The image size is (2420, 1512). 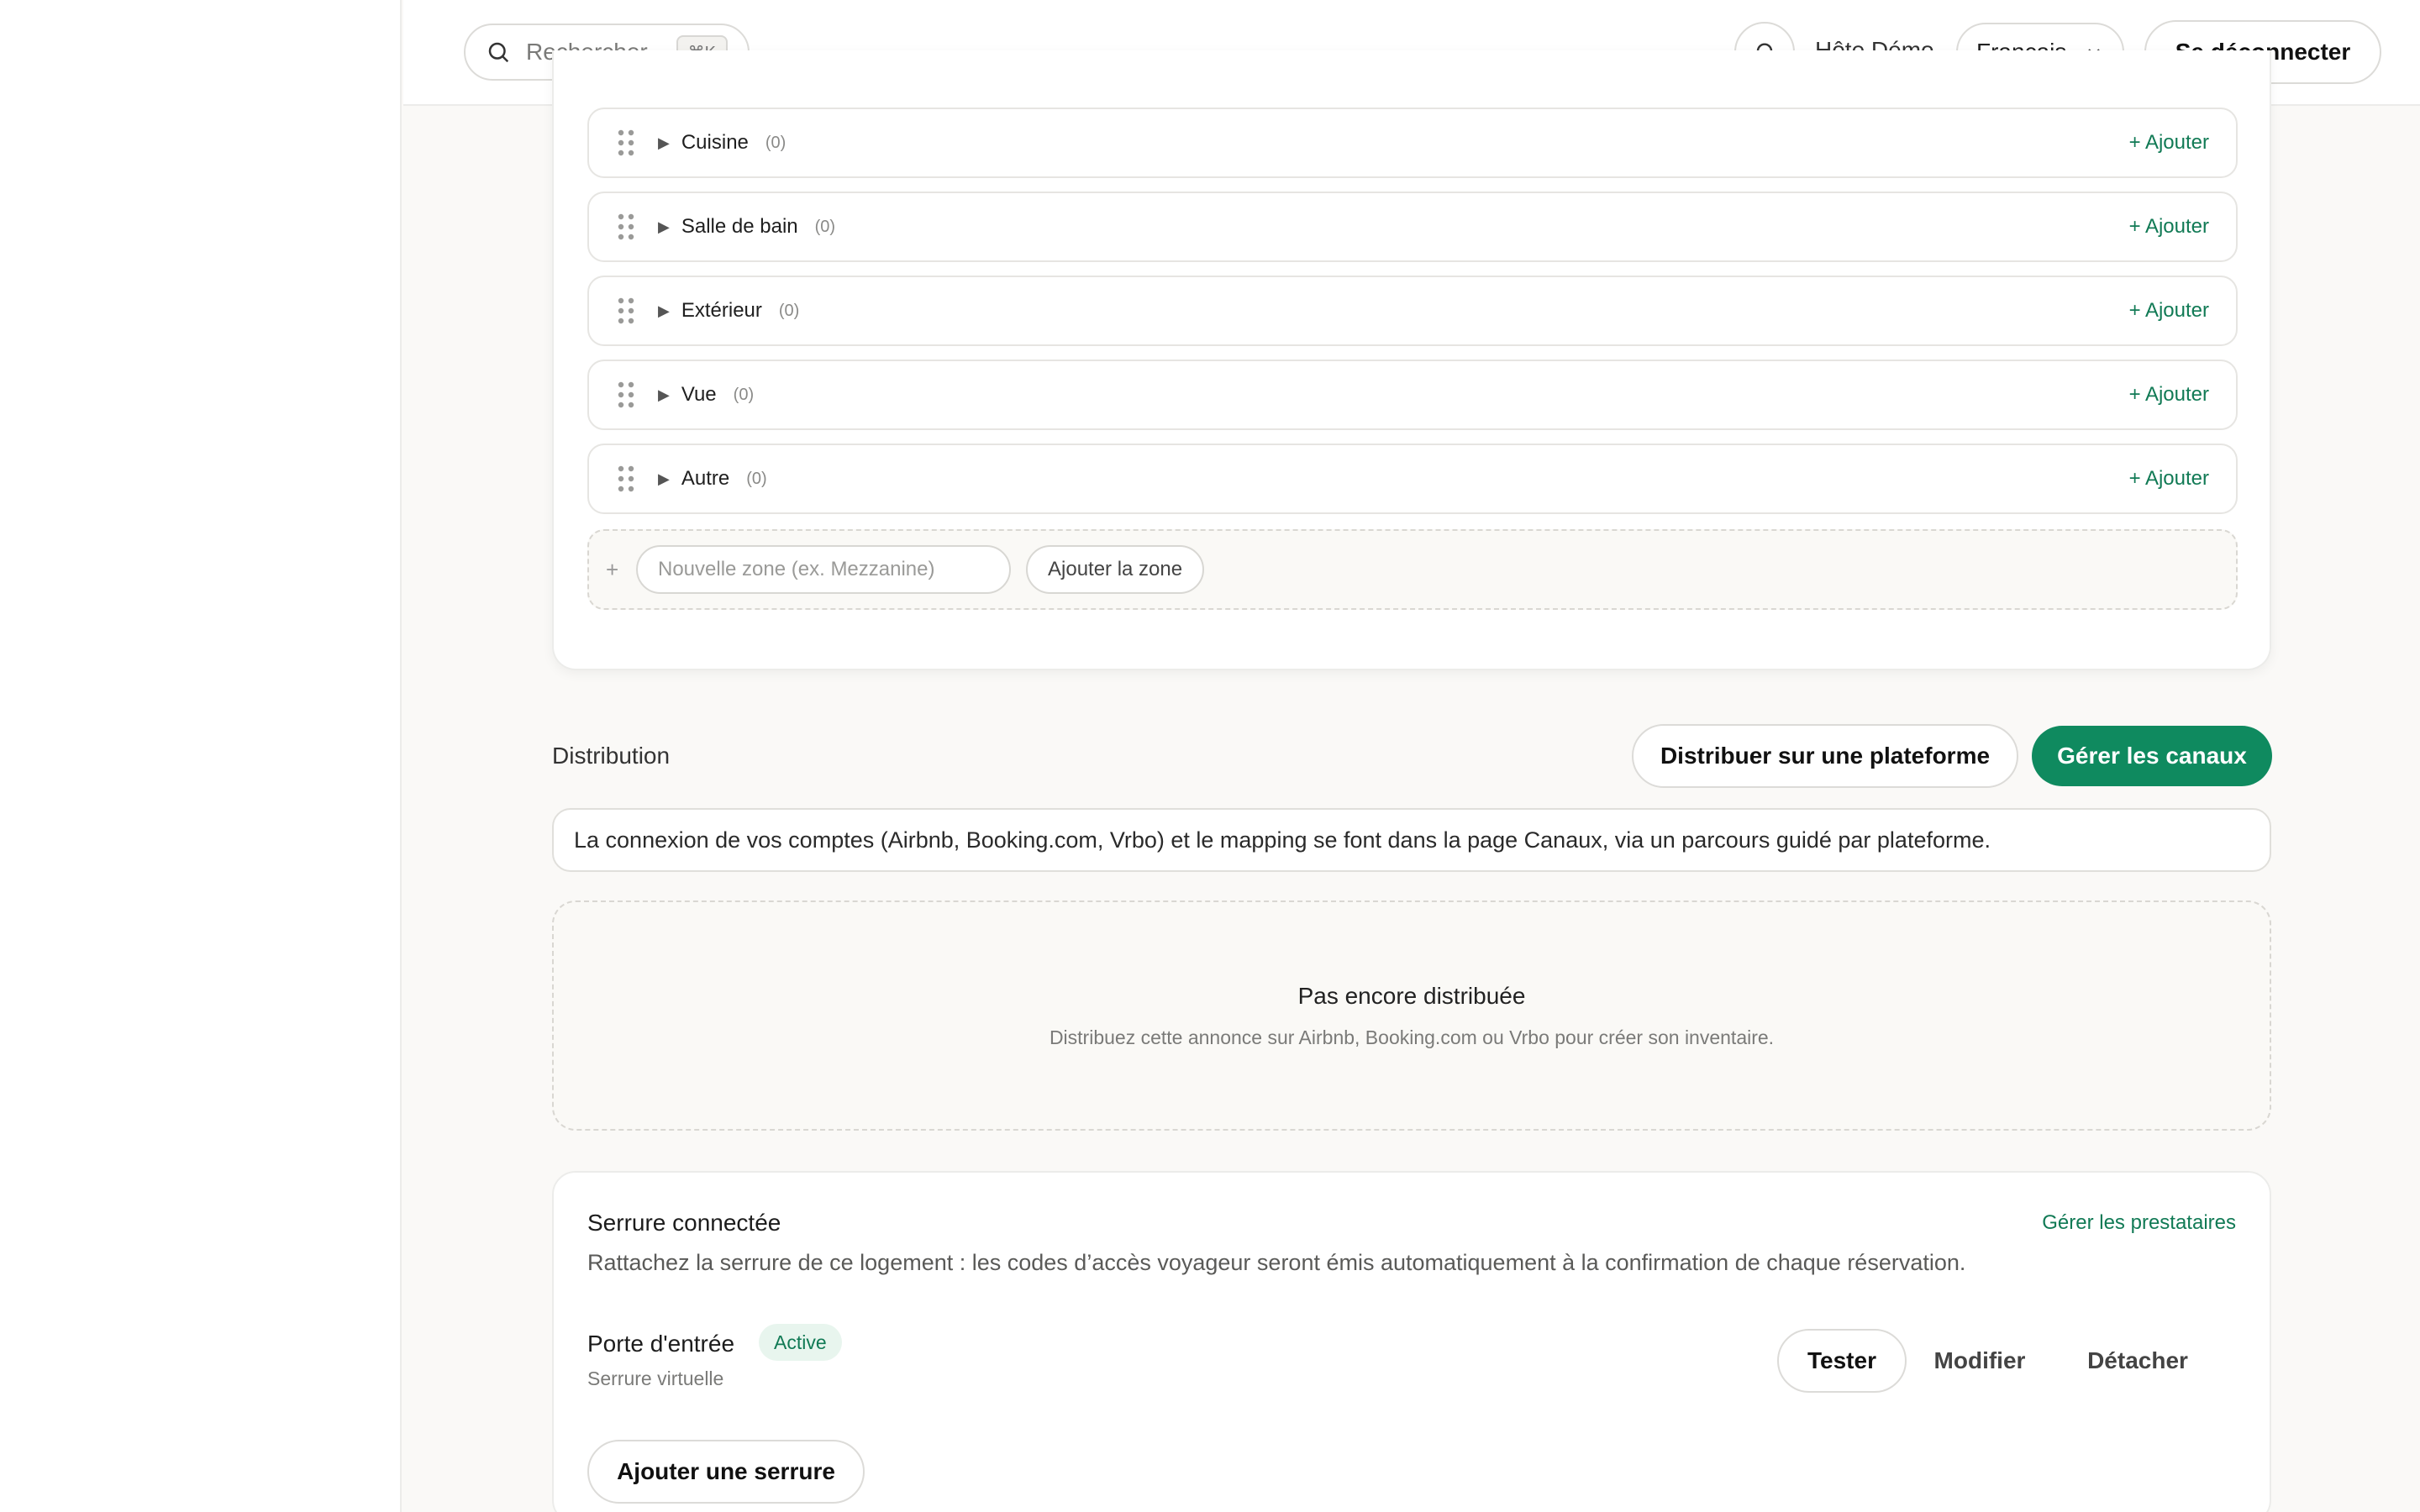 I want to click on zone-name: Autre, so click(x=705, y=478).